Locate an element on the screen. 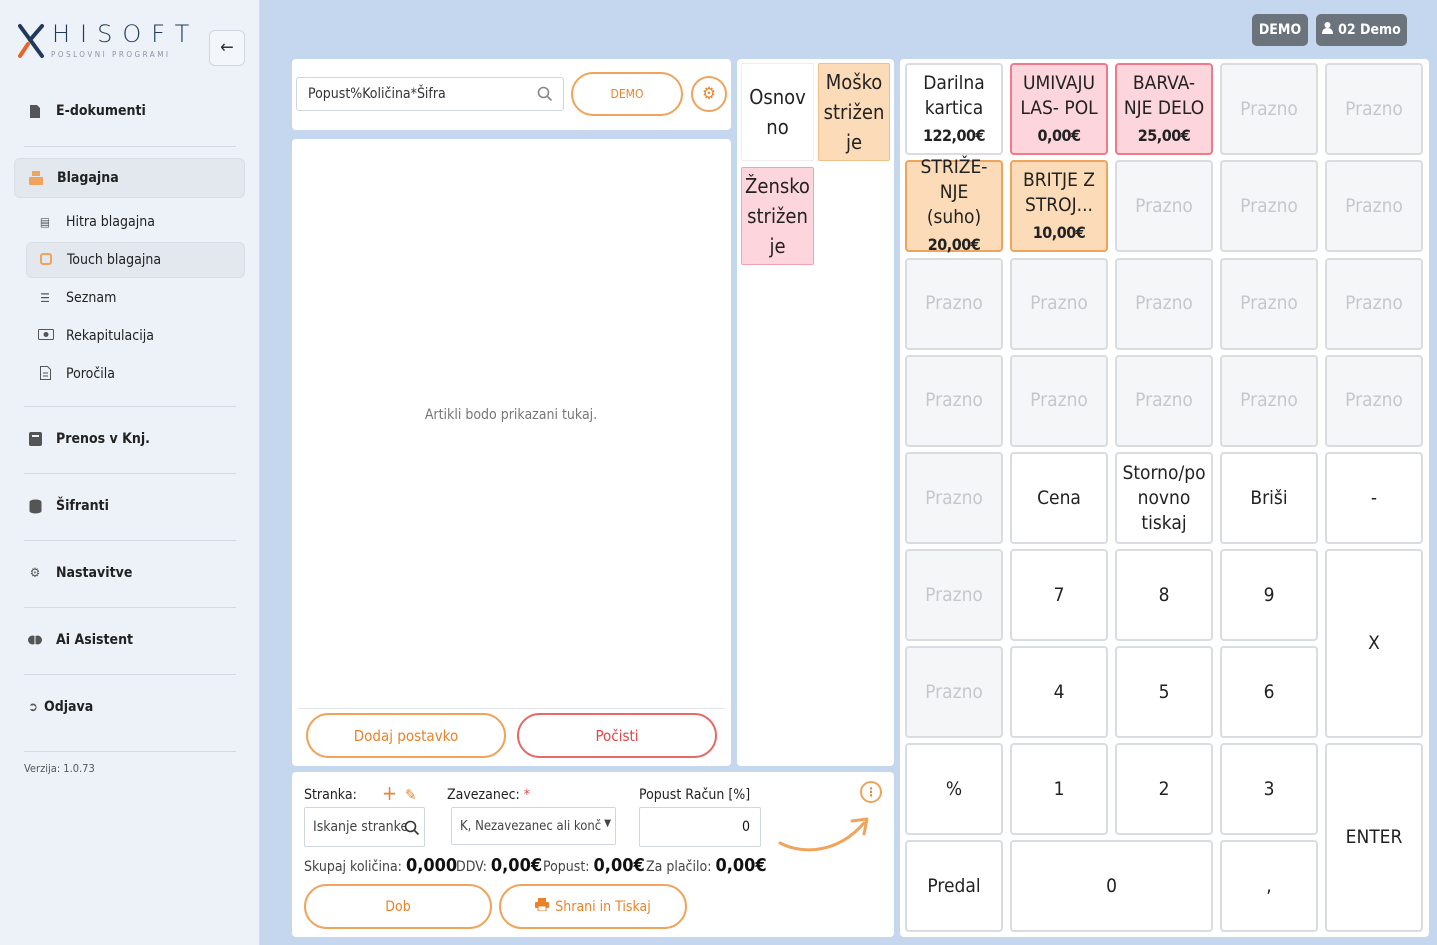 This screenshot has height=945, width=1437. settings-button: ⚙ is located at coordinates (709, 94).